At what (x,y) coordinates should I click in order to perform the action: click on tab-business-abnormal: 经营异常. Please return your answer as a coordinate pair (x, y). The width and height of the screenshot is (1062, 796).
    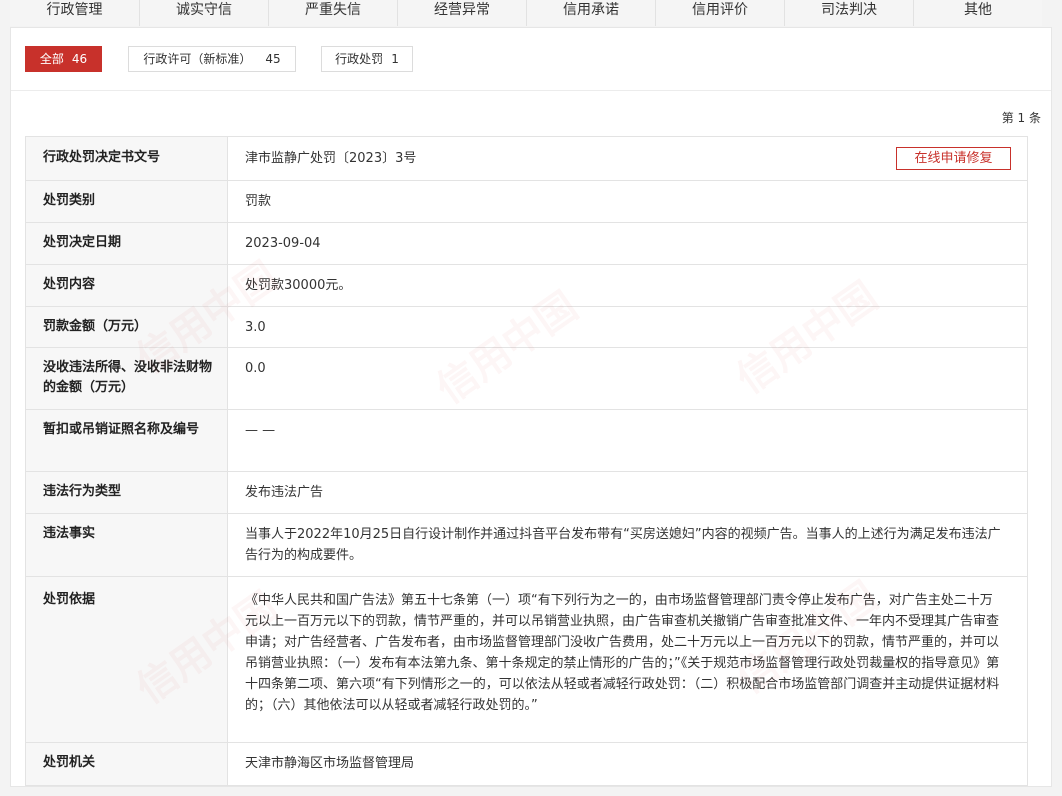
    Looking at the image, I should click on (462, 13).